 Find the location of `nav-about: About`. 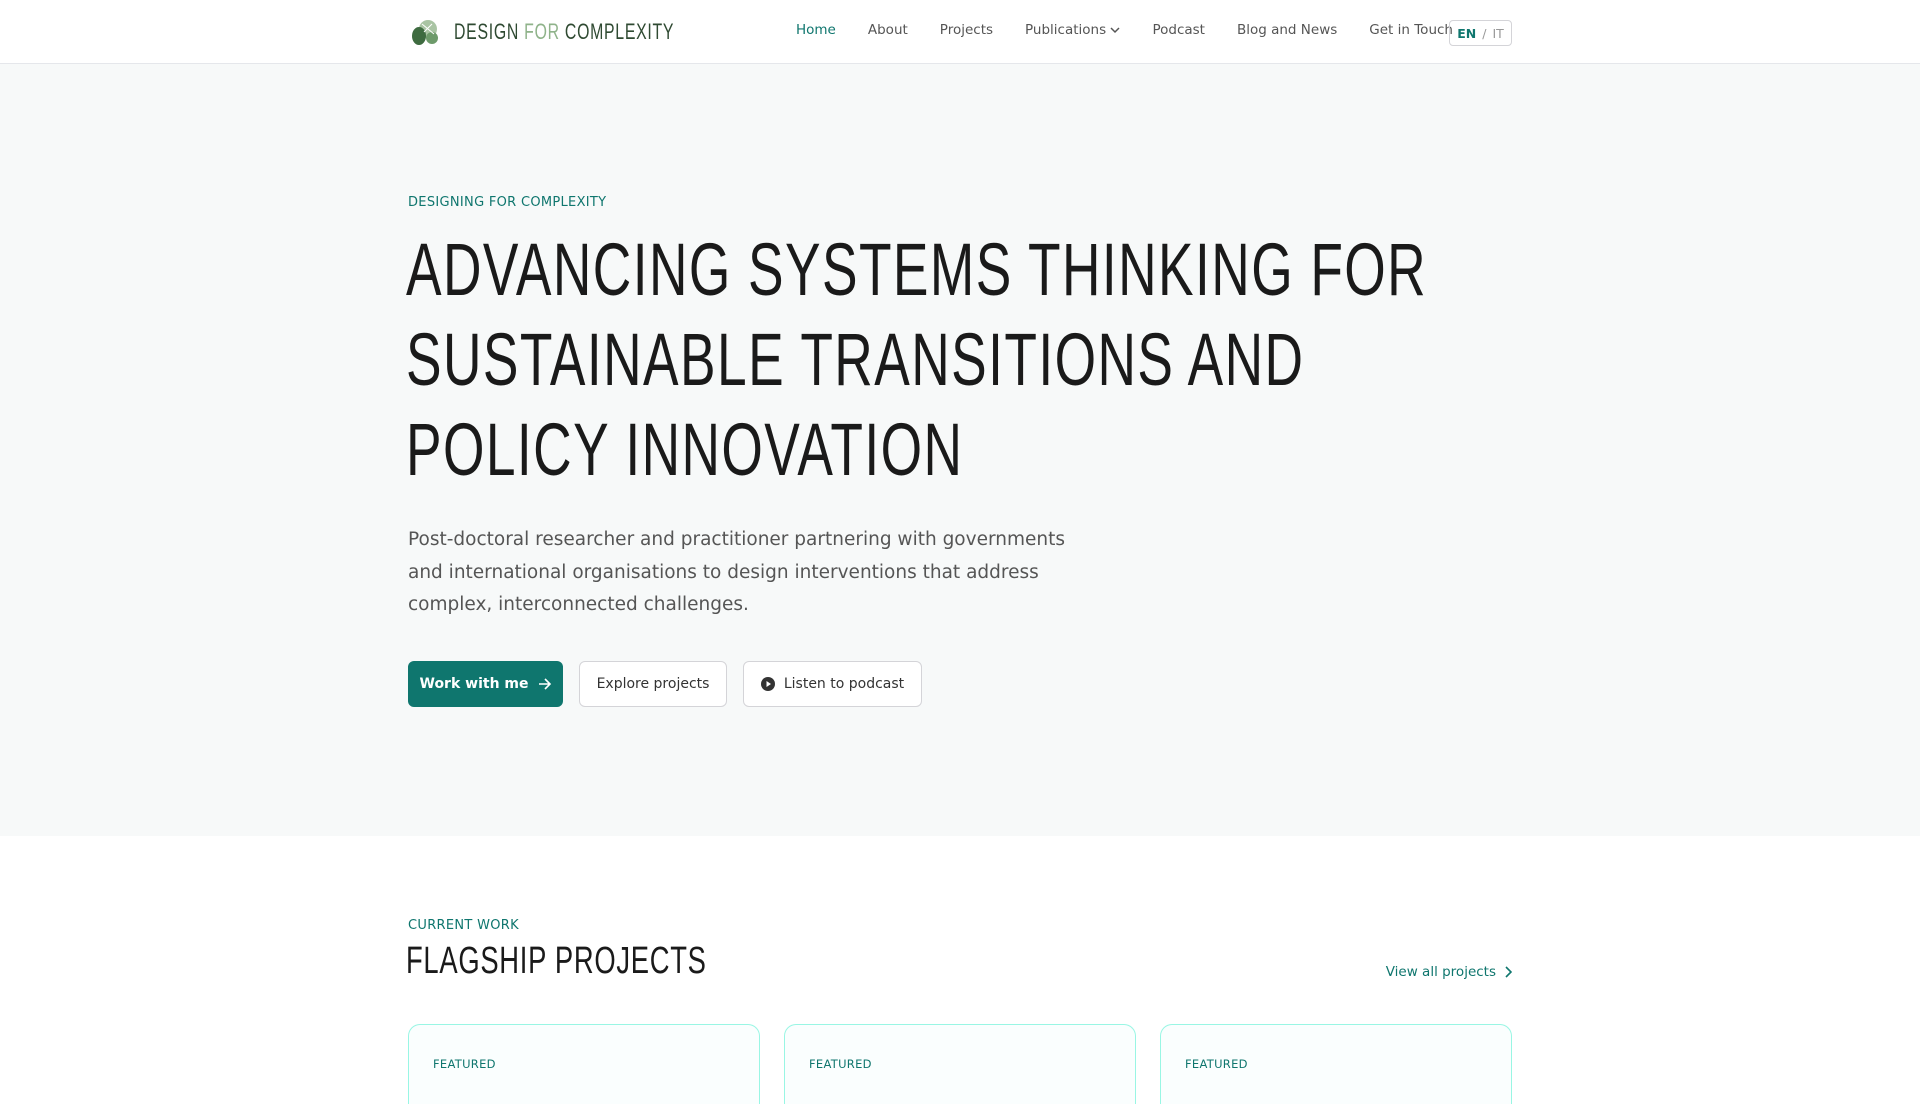

nav-about: About is located at coordinates (888, 30).